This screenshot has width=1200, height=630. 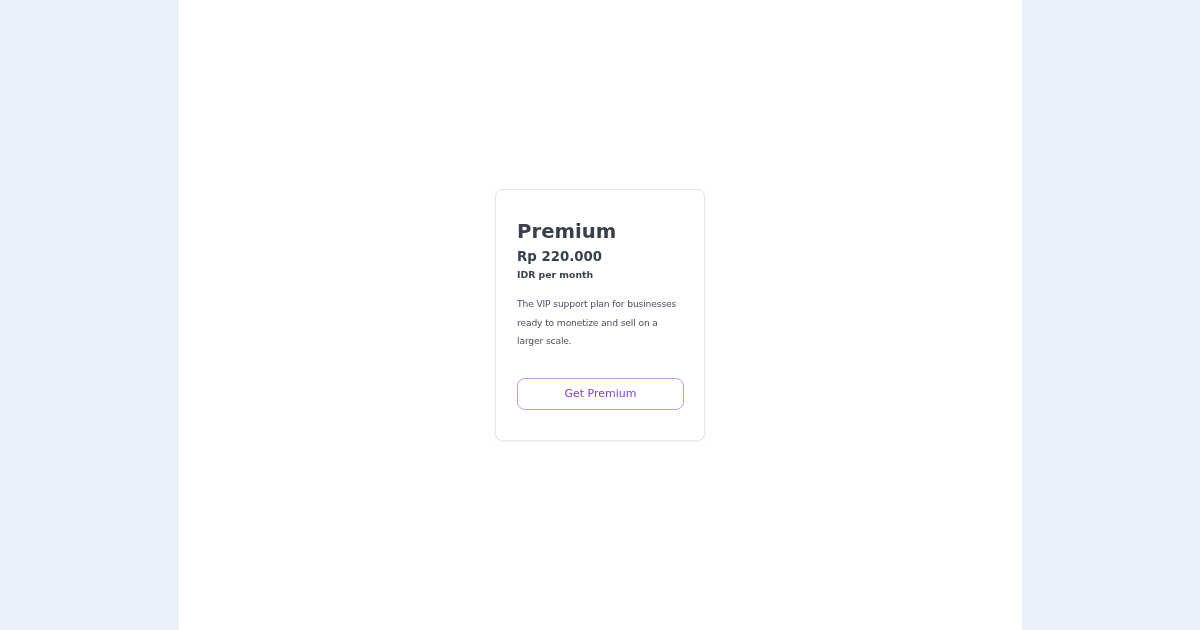 I want to click on plan-title: Premium, so click(x=567, y=232).